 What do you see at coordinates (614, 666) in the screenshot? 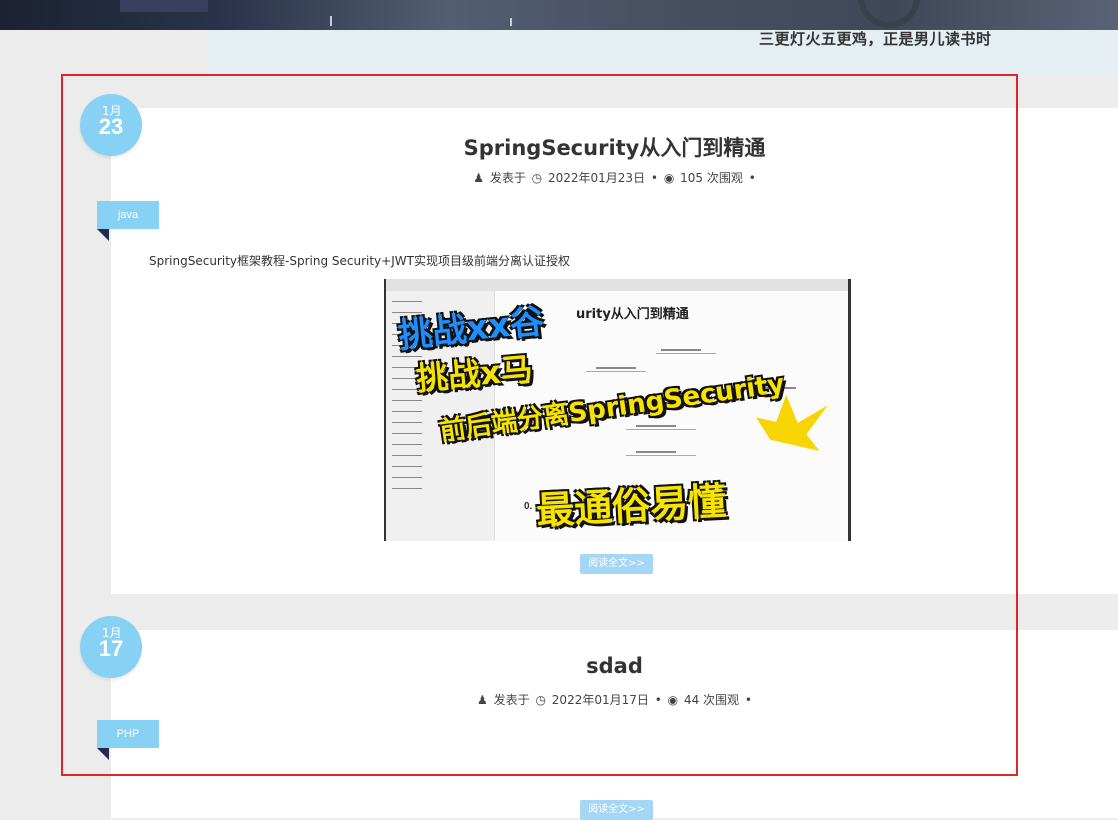
I see `post-title: sdad` at bounding box center [614, 666].